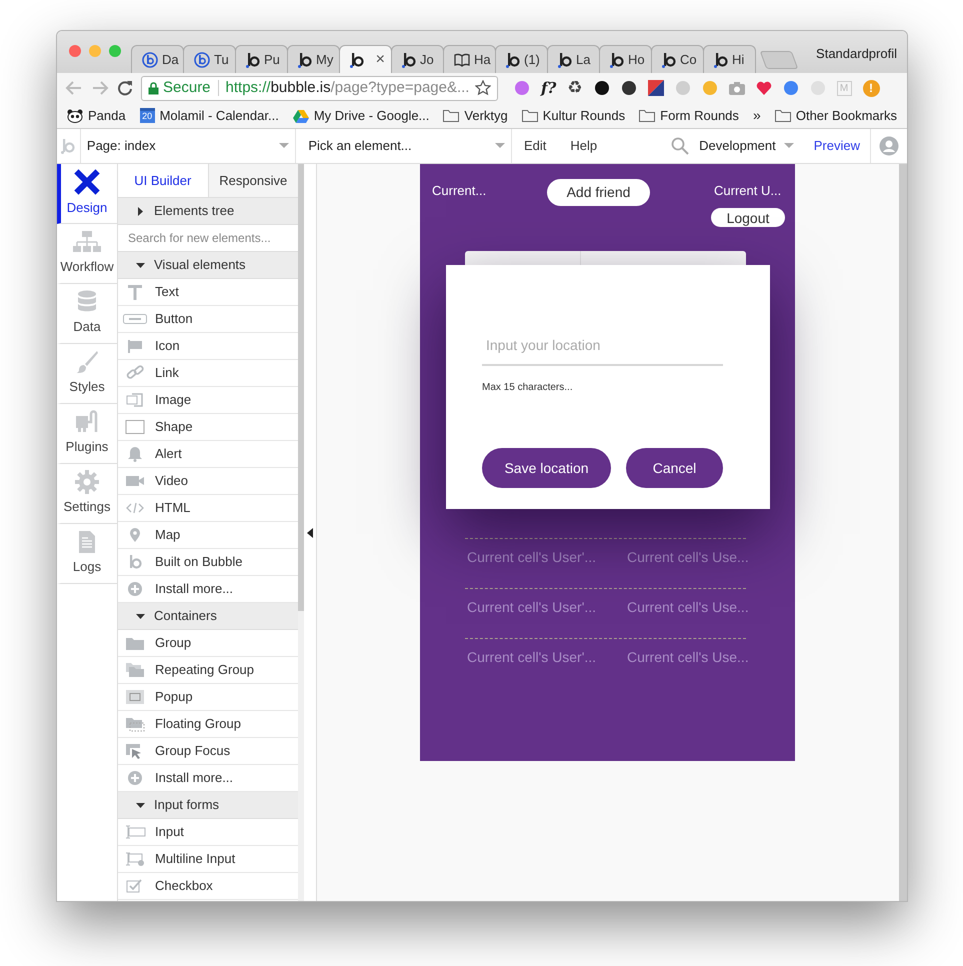 The image size is (963, 966). What do you see at coordinates (380, 60) in the screenshot?
I see `close-tab-button: ×` at bounding box center [380, 60].